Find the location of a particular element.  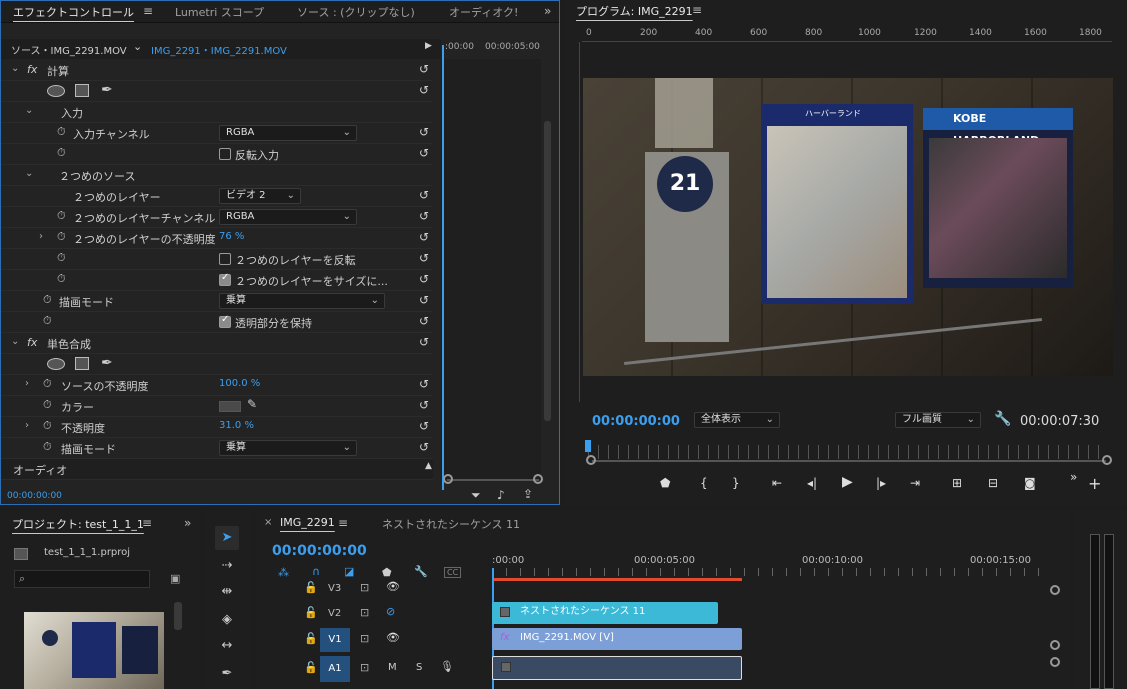

source-opacity-value: 100.0 % is located at coordinates (239, 383).